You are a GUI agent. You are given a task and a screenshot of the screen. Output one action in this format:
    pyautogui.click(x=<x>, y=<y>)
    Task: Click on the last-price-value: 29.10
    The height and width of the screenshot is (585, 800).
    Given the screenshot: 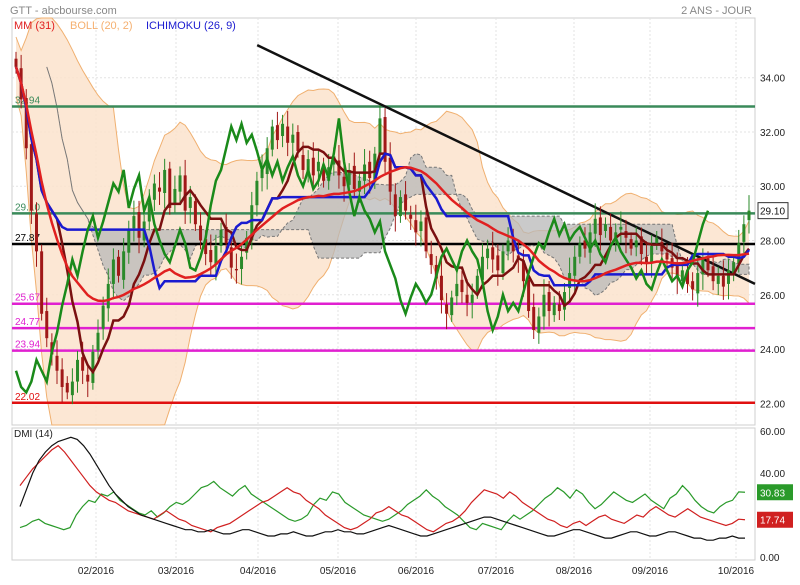 What is the action you would take?
    pyautogui.click(x=772, y=212)
    